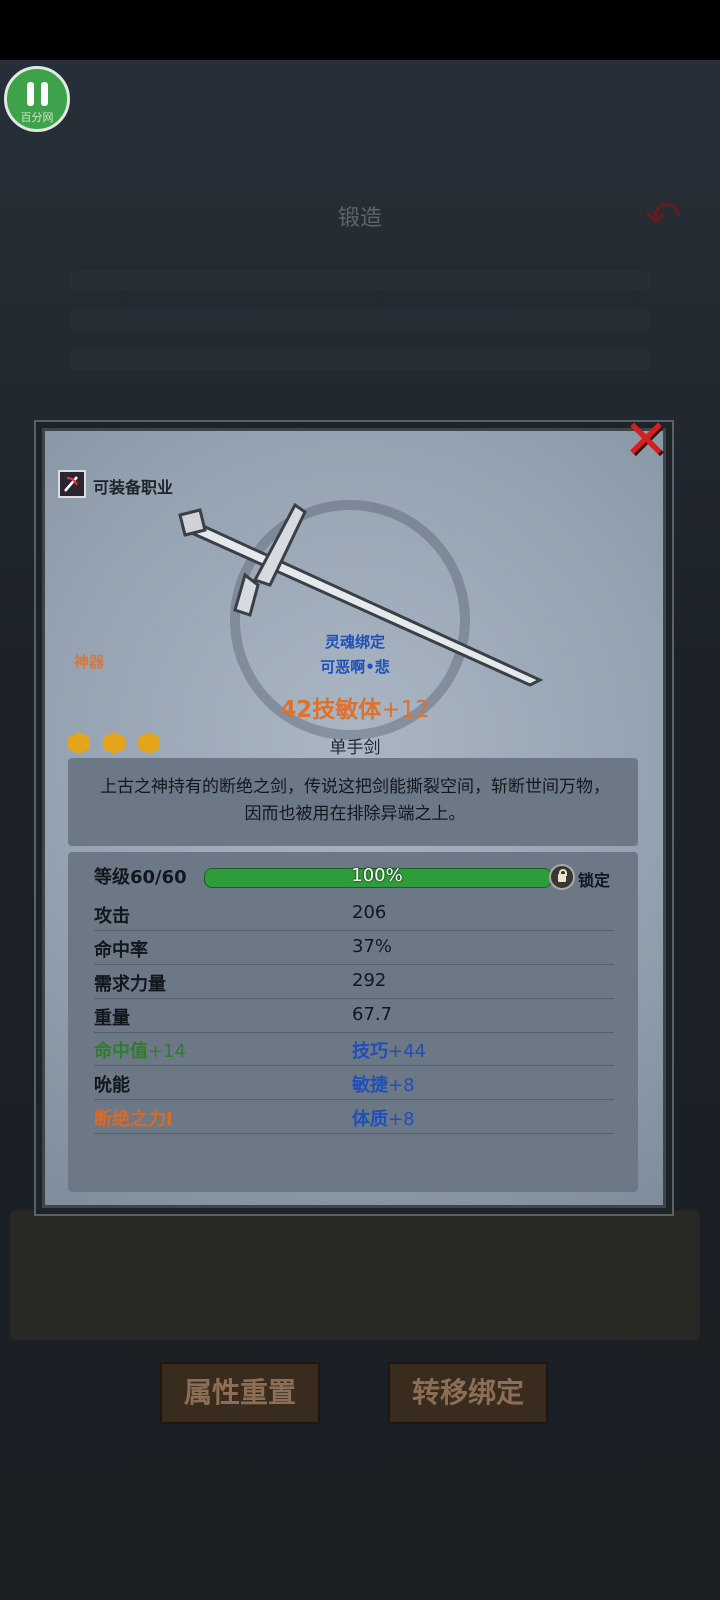 The height and width of the screenshot is (1600, 720). I want to click on stat-row: 命中率 37%, so click(354, 947).